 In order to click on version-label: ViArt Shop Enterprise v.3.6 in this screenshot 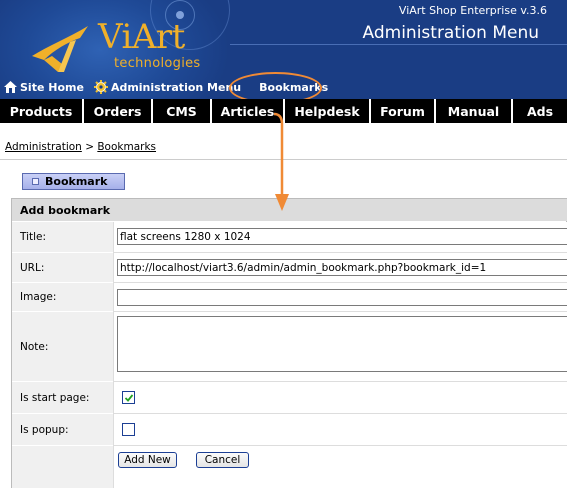, I will do `click(472, 10)`.